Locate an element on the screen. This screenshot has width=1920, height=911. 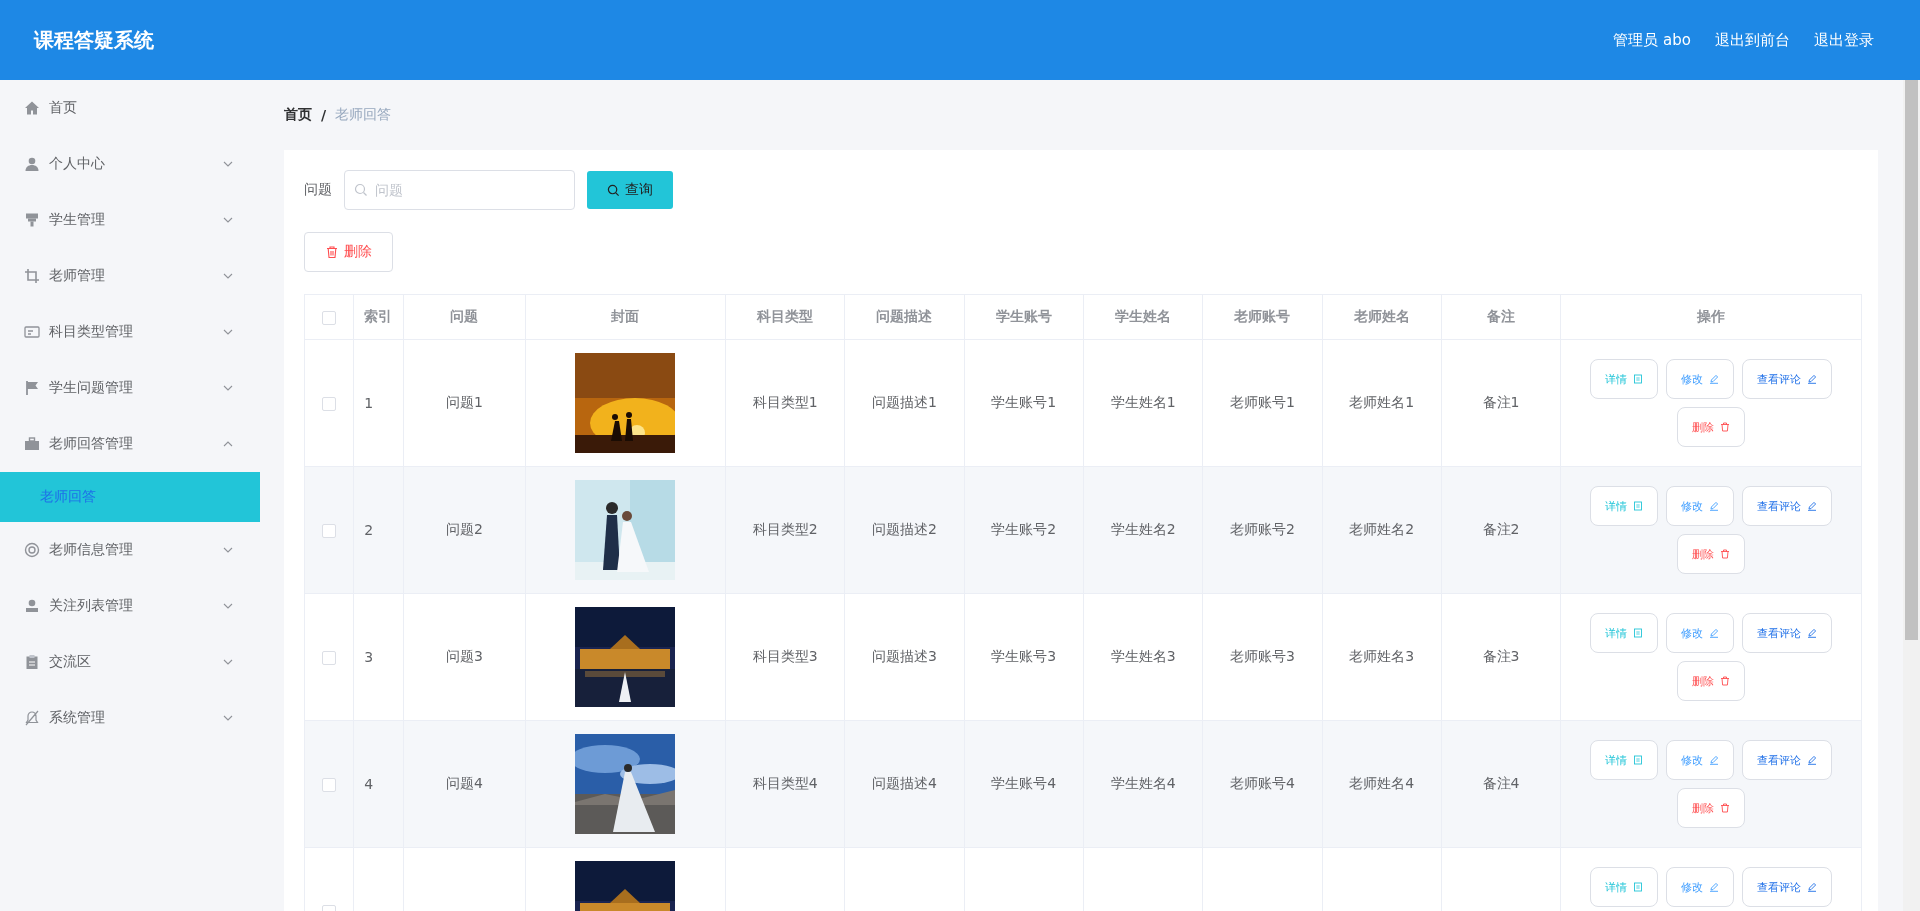
app-title: 课程答疑系统 is located at coordinates (94, 40).